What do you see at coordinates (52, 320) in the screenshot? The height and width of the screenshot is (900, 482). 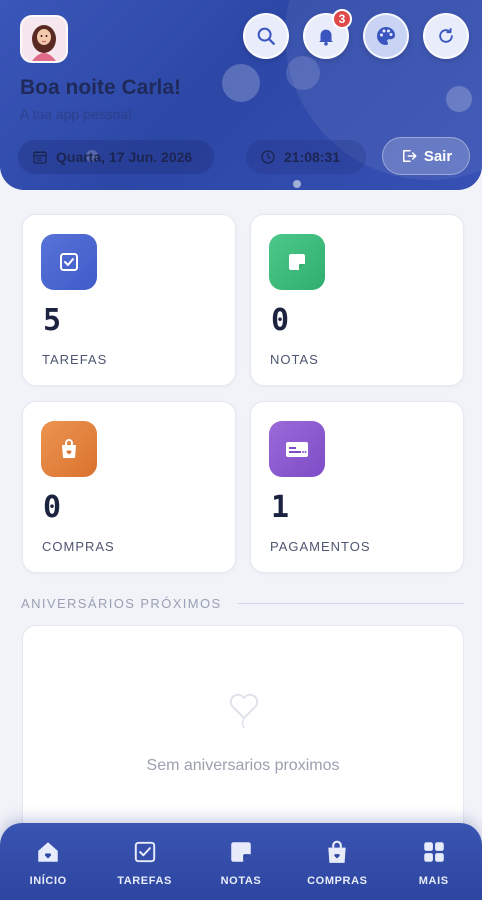 I see `tasks-count: 5` at bounding box center [52, 320].